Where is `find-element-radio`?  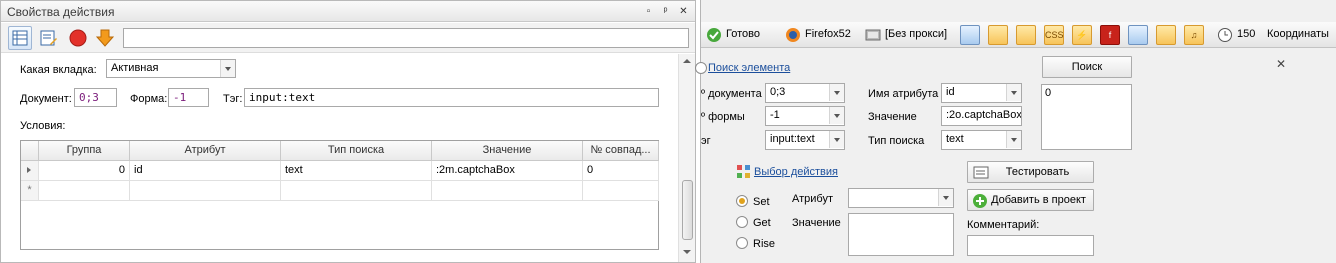
find-element-radio is located at coordinates (701, 68).